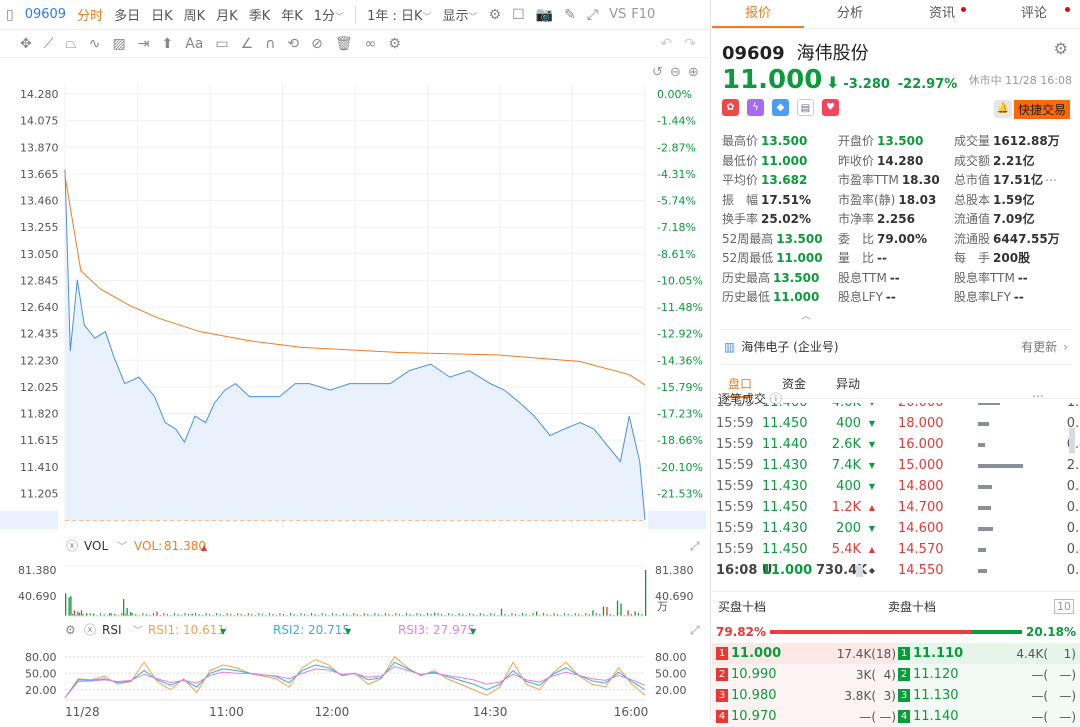 This screenshot has width=1080, height=727. I want to click on bid-volume: 3.8K(, so click(860, 695).